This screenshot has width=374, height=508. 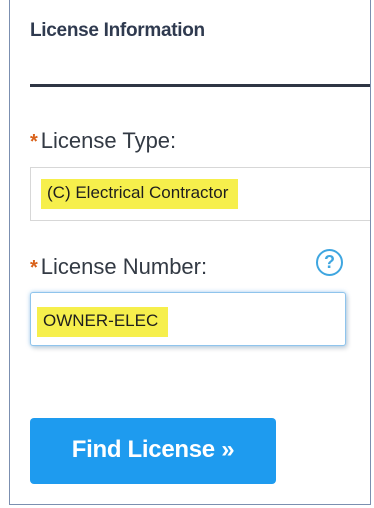 I want to click on license-number-input: OWNER-ELEC, so click(x=188, y=319).